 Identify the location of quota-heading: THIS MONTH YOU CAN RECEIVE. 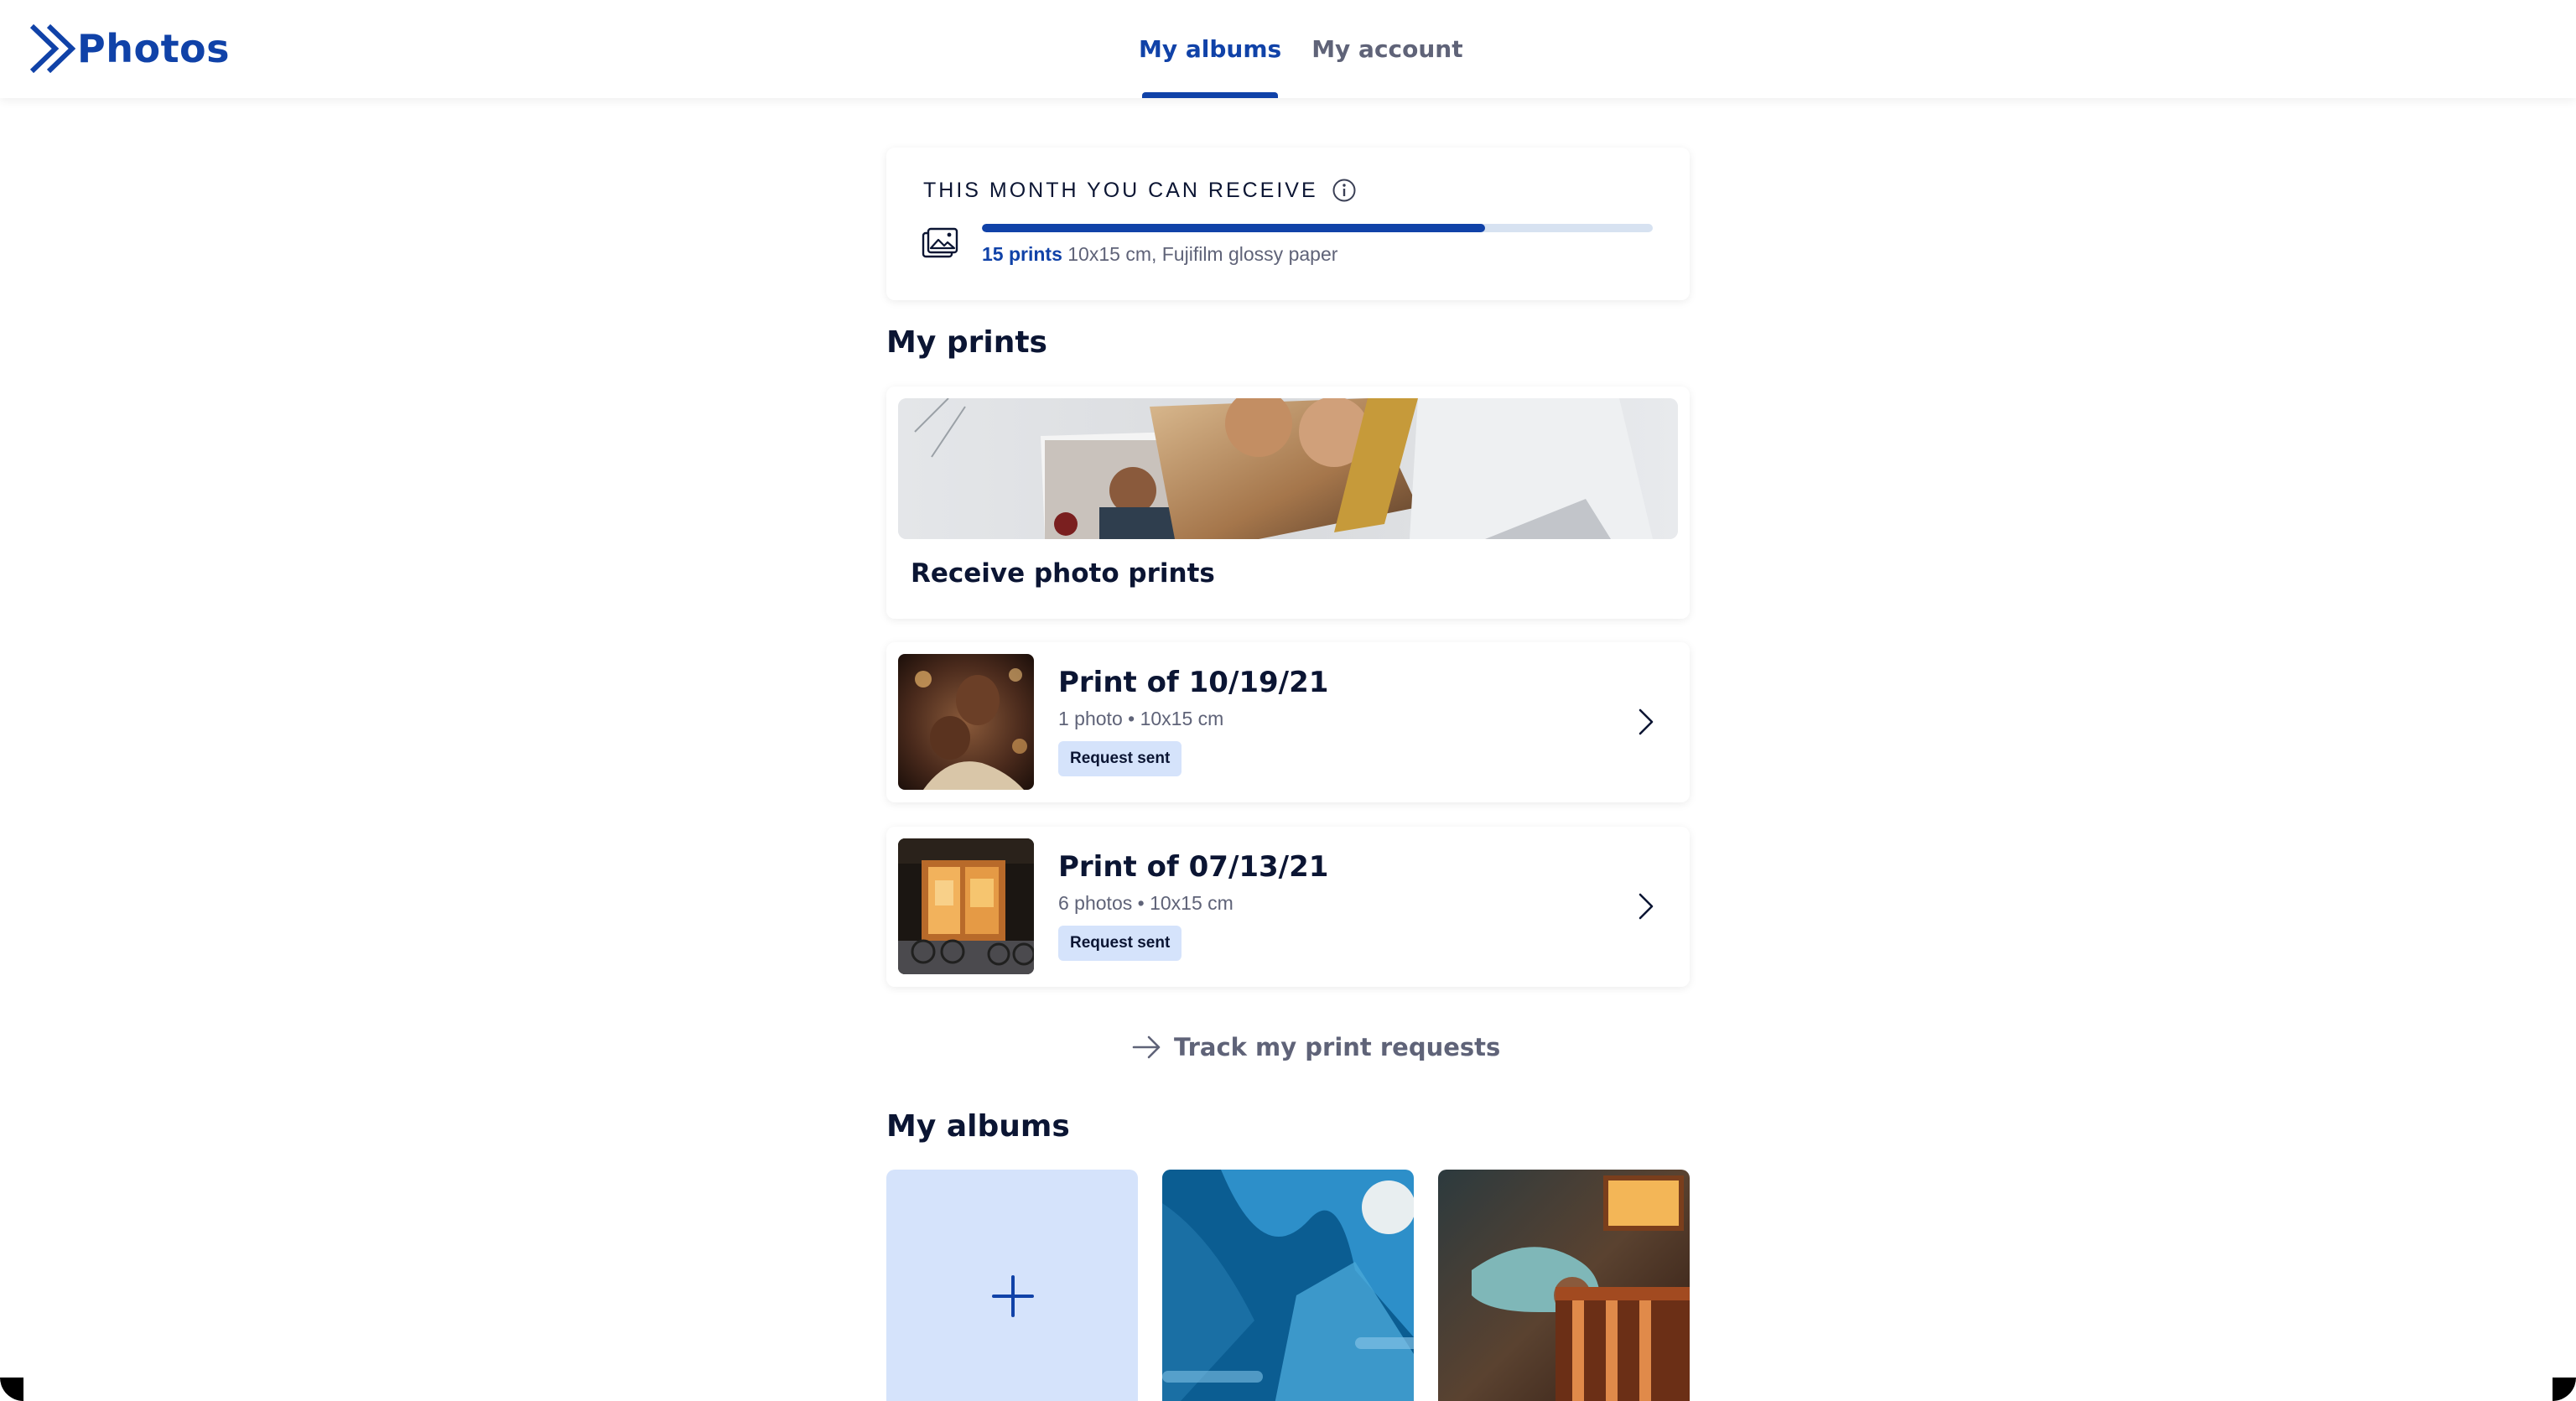
(1140, 190).